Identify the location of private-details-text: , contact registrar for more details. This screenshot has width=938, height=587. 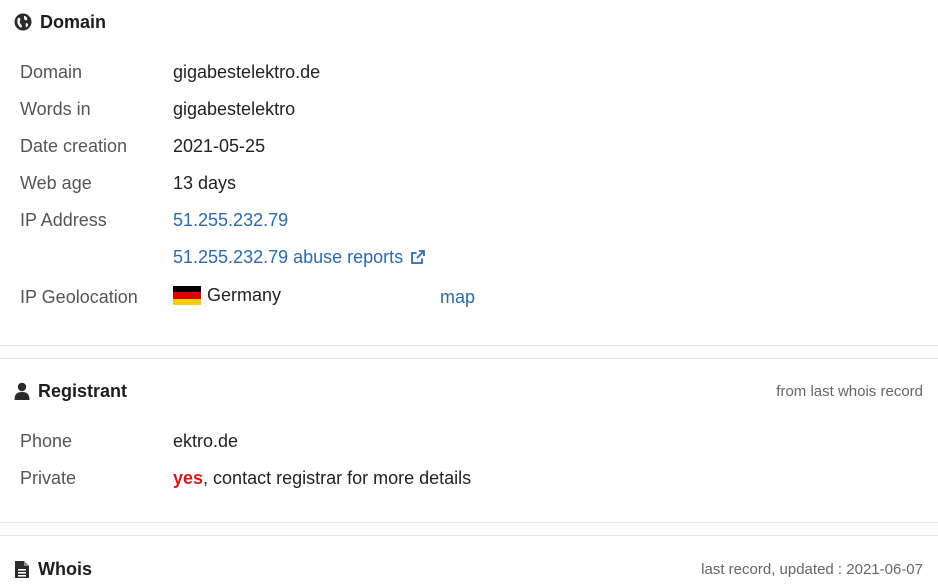
(337, 478).